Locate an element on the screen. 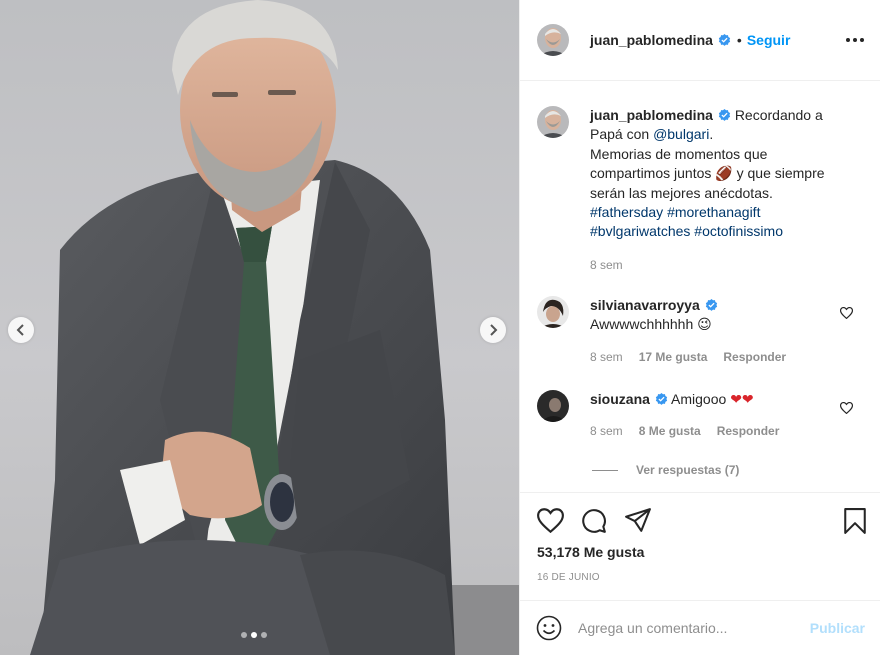 The image size is (880, 655). share-paper-plane-icon is located at coordinates (638, 520).